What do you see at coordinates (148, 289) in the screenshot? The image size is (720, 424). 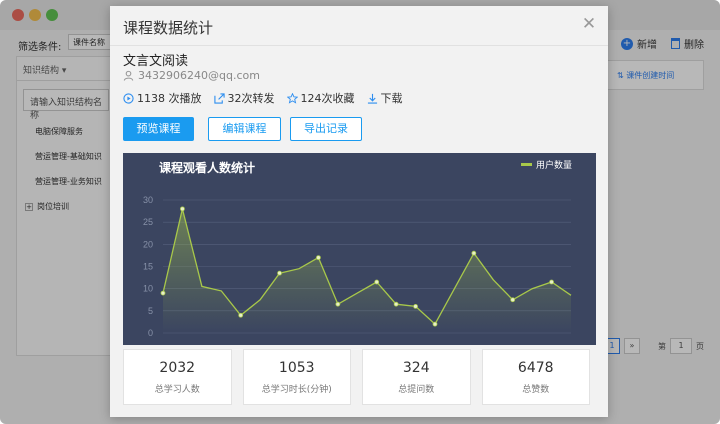 I see `y-tick-label: 10` at bounding box center [148, 289].